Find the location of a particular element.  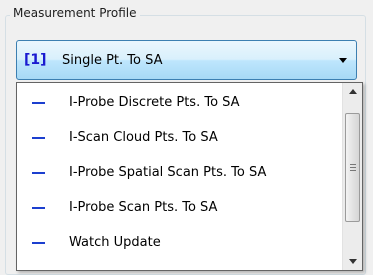

scroll-down-button is located at coordinates (352, 261).